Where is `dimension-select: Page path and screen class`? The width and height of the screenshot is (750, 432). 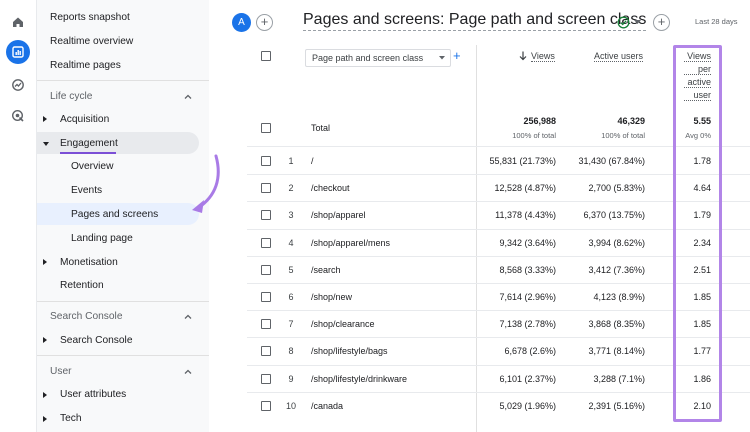
dimension-select: Page path and screen class is located at coordinates (378, 58).